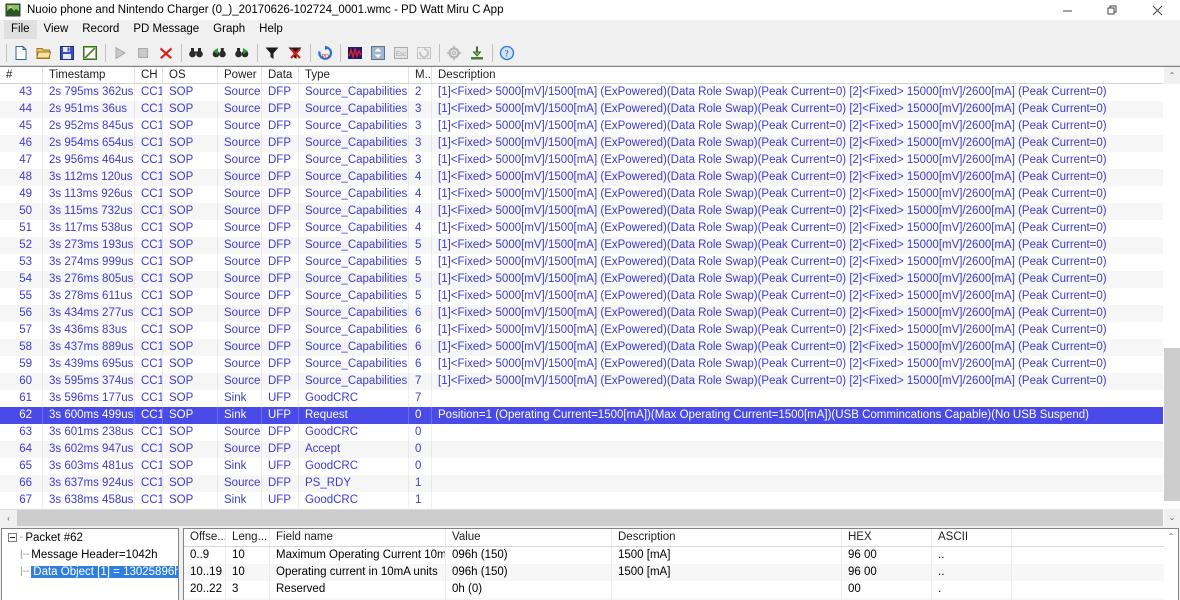 Image resolution: width=1180 pixels, height=600 pixels. Describe the element at coordinates (12, 537) in the screenshot. I see `collapse-toggle-icon` at that location.